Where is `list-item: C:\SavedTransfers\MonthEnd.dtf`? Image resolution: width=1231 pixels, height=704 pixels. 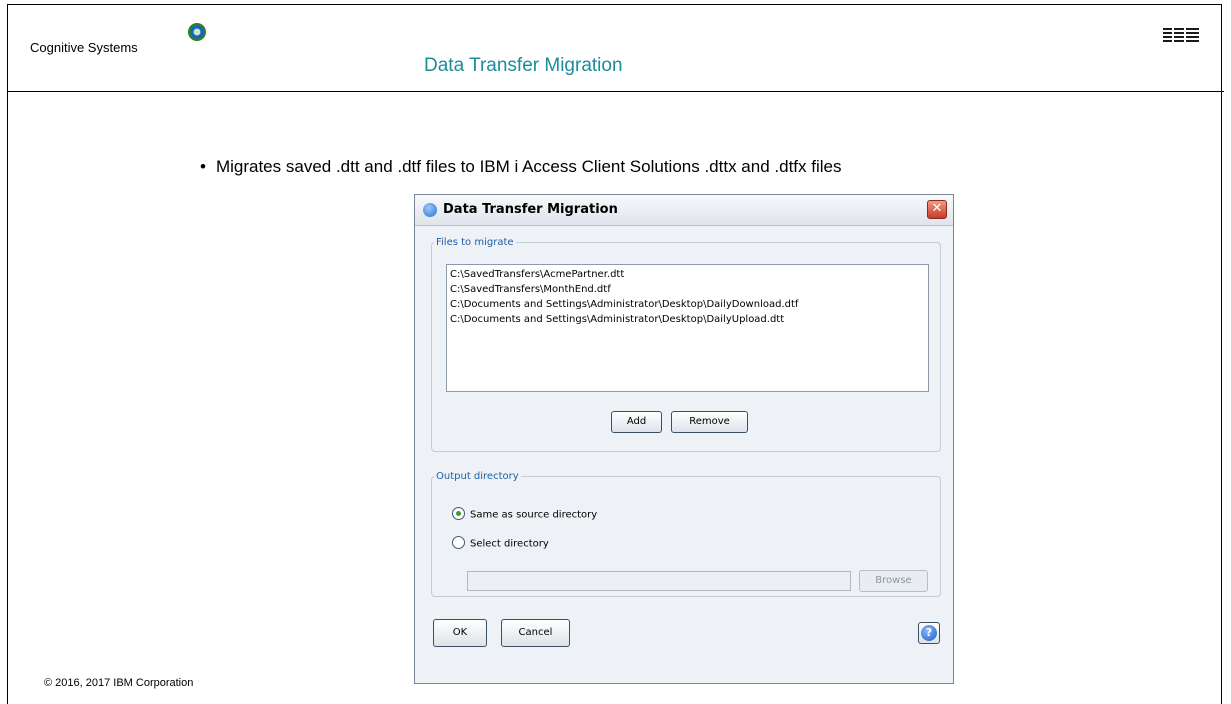
list-item: C:\SavedTransfers\MonthEnd.dtf is located at coordinates (687, 289).